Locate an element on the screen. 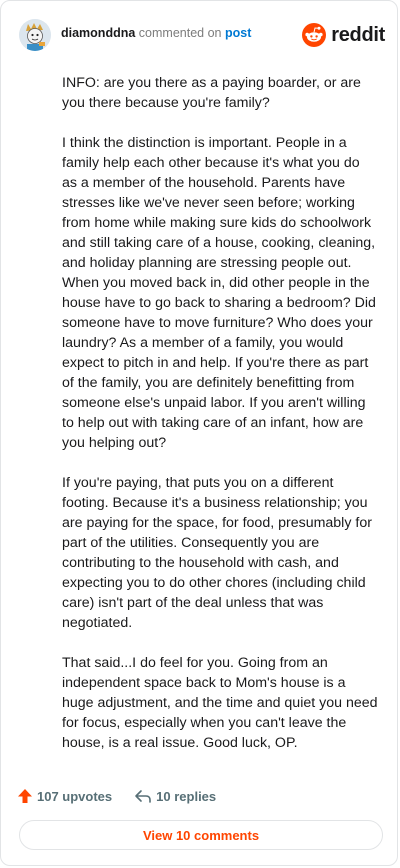 This screenshot has height=868, width=400. comment-header: diamonddna commented on post reddit is located at coordinates (202, 35).